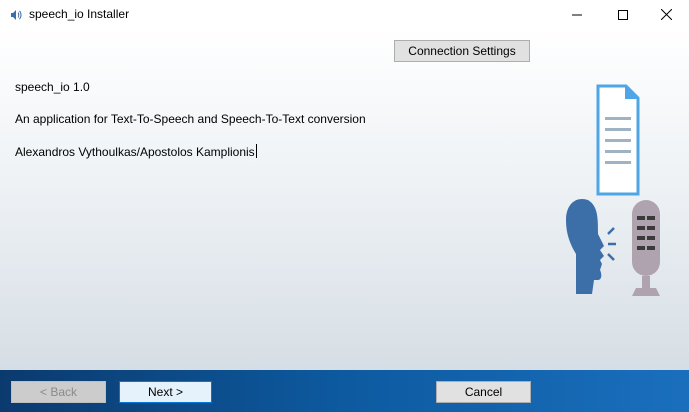  Describe the element at coordinates (58, 392) in the screenshot. I see `back-button: < Back` at that location.